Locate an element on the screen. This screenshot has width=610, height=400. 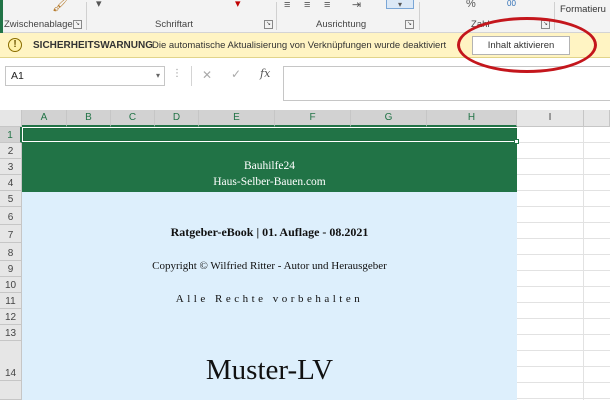
column-header-i: I is located at coordinates (550, 118).